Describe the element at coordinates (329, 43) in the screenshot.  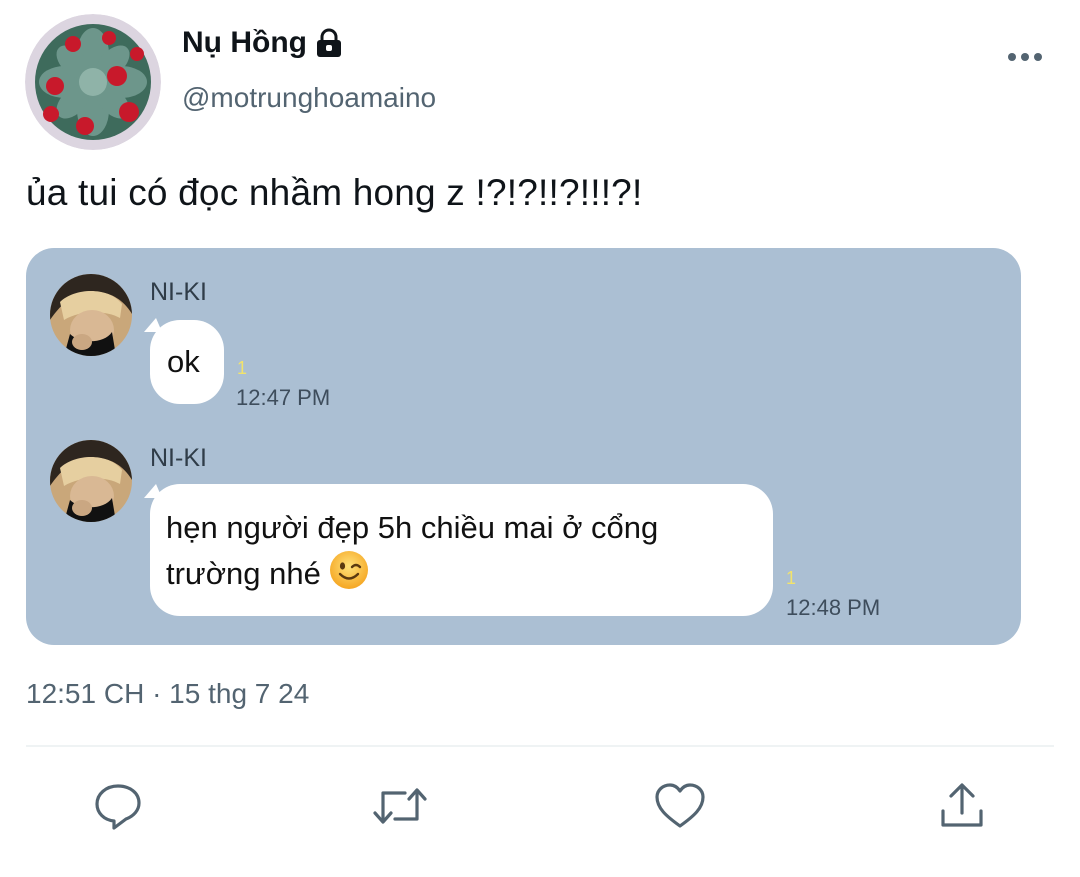
I see `lock-icon` at that location.